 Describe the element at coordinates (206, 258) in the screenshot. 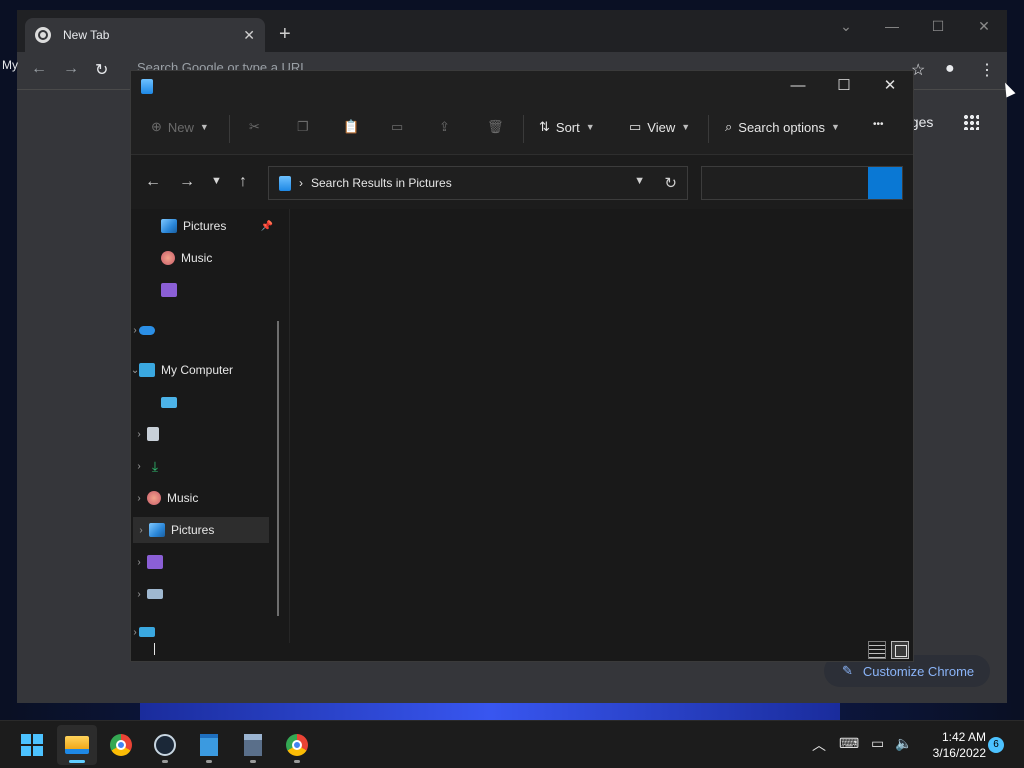

I see `nav-item-music: Music` at that location.